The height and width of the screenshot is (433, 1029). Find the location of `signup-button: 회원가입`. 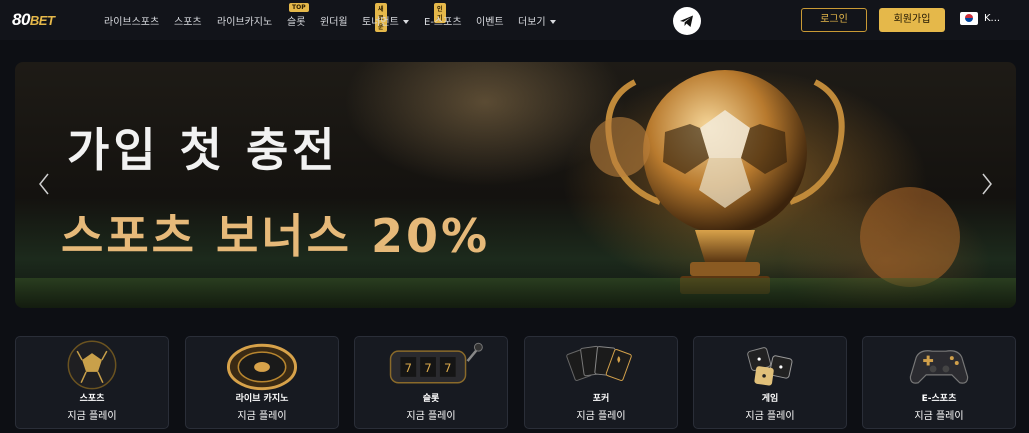

signup-button: 회원가입 is located at coordinates (912, 20).